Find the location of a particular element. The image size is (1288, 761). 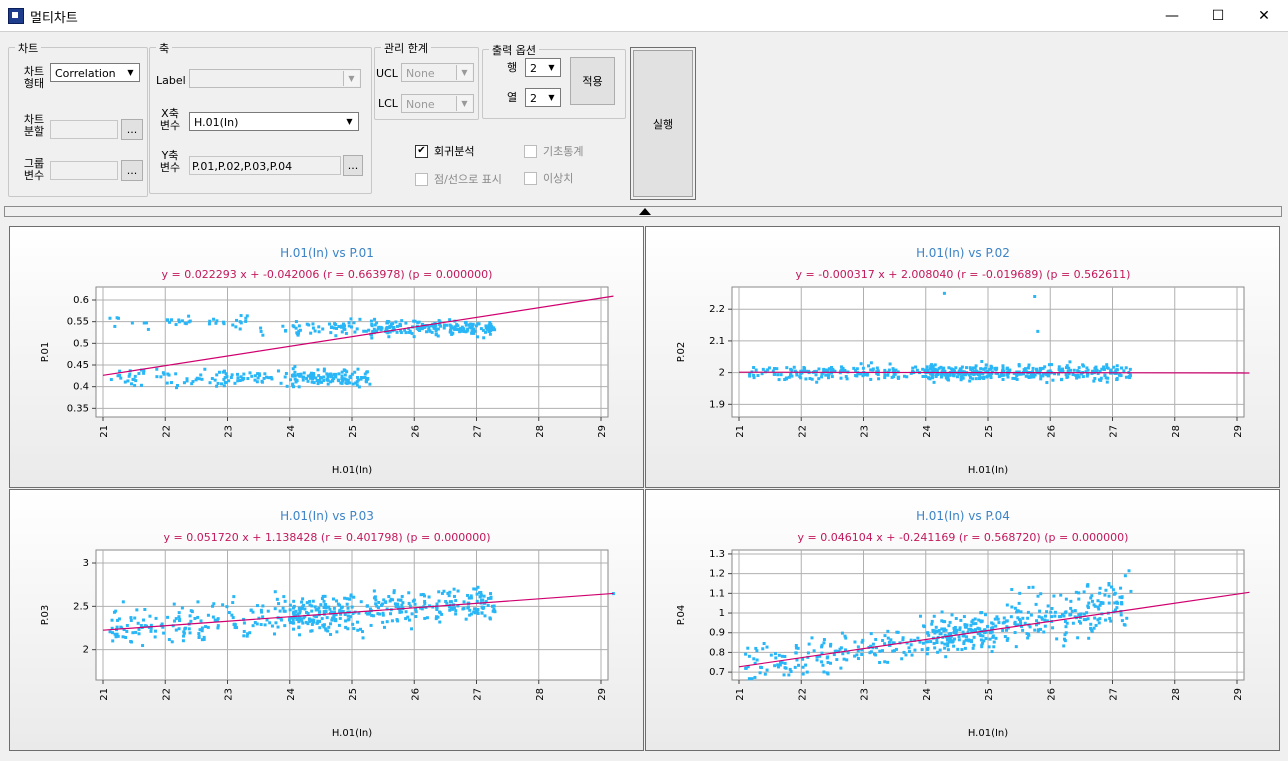

minimize-button: — is located at coordinates (1172, 15).